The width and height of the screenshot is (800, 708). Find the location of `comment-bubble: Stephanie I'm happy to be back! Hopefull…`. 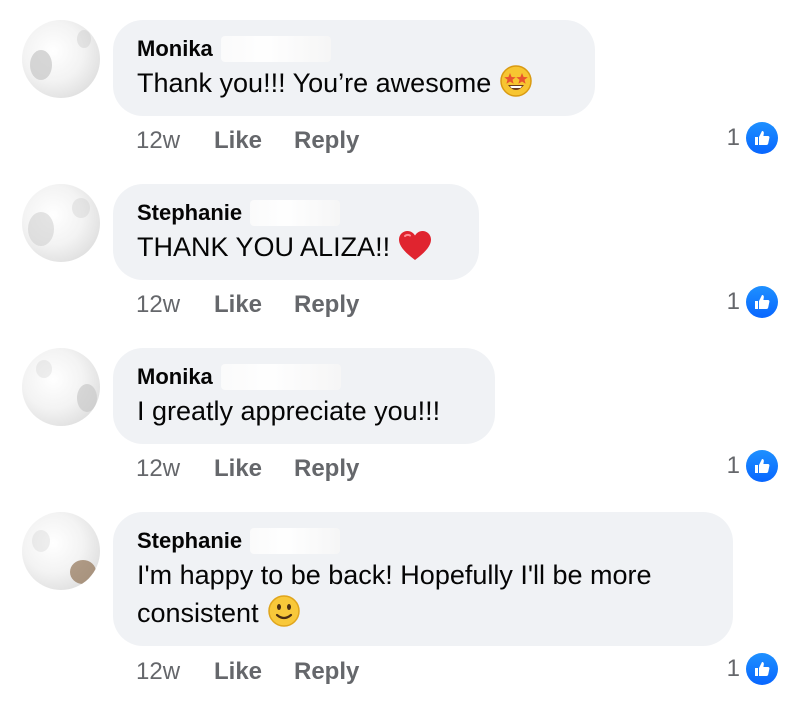

comment-bubble: Stephanie I'm happy to be back! Hopefull… is located at coordinates (423, 579).